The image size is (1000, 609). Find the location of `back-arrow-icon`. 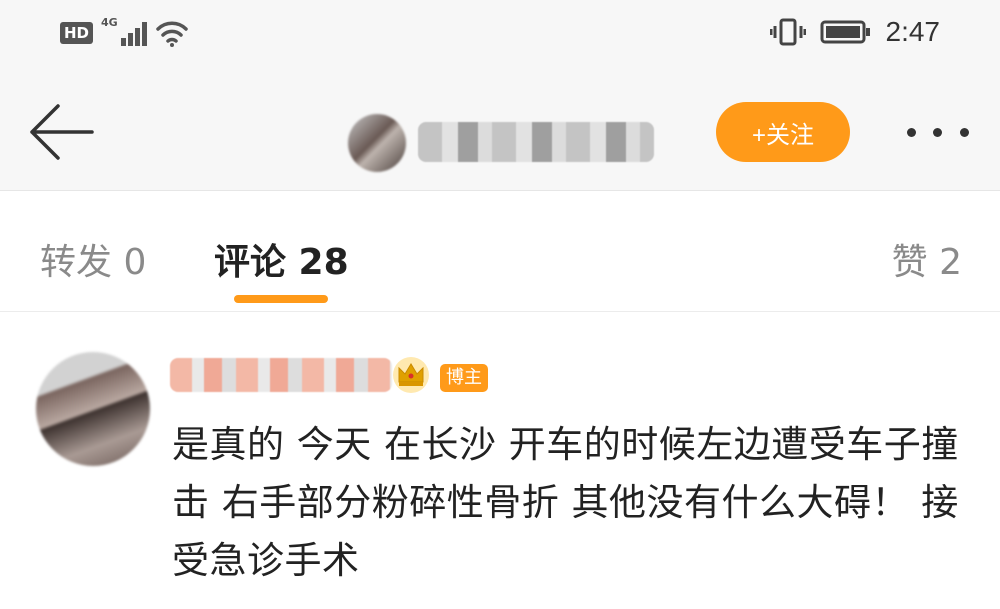

back-arrow-icon is located at coordinates (62, 132).